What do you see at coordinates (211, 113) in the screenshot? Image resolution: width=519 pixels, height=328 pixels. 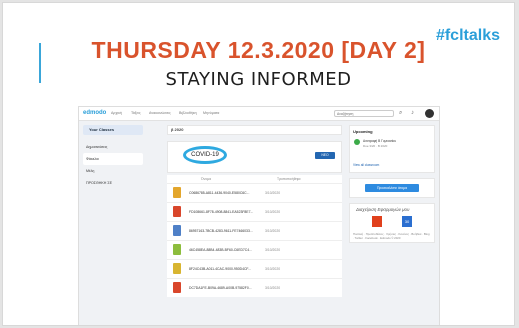 I see `nav-messages: Μηνύματα` at bounding box center [211, 113].